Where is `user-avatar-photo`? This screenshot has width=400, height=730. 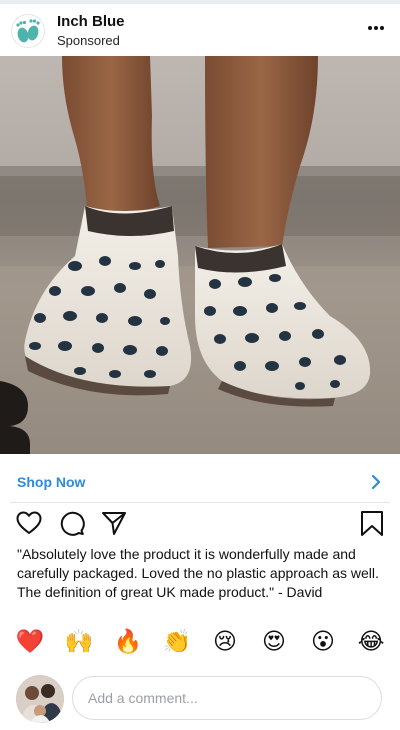 user-avatar-photo is located at coordinates (40, 699).